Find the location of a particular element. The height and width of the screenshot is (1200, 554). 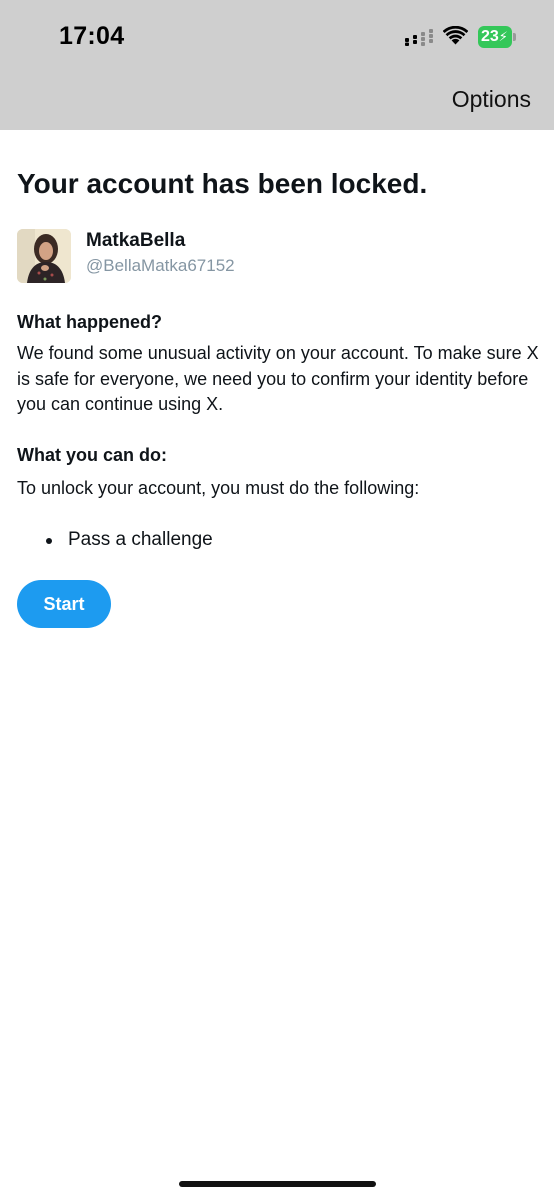

signal-icon is located at coordinates (419, 37).